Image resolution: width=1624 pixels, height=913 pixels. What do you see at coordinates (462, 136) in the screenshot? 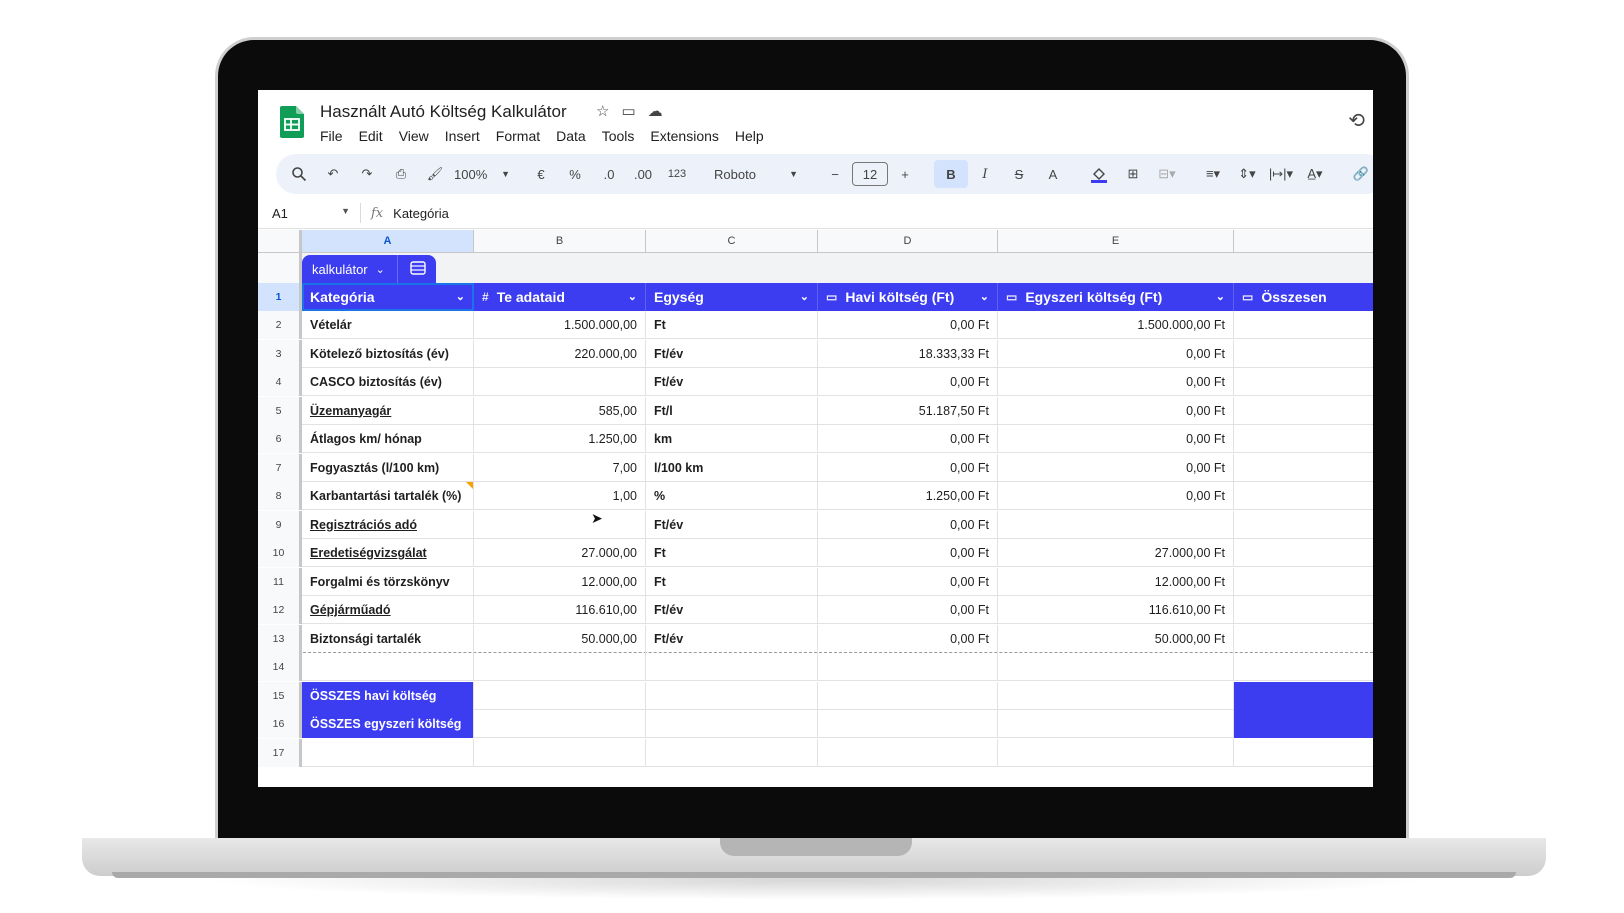
I see `menu-insert: Insert` at bounding box center [462, 136].